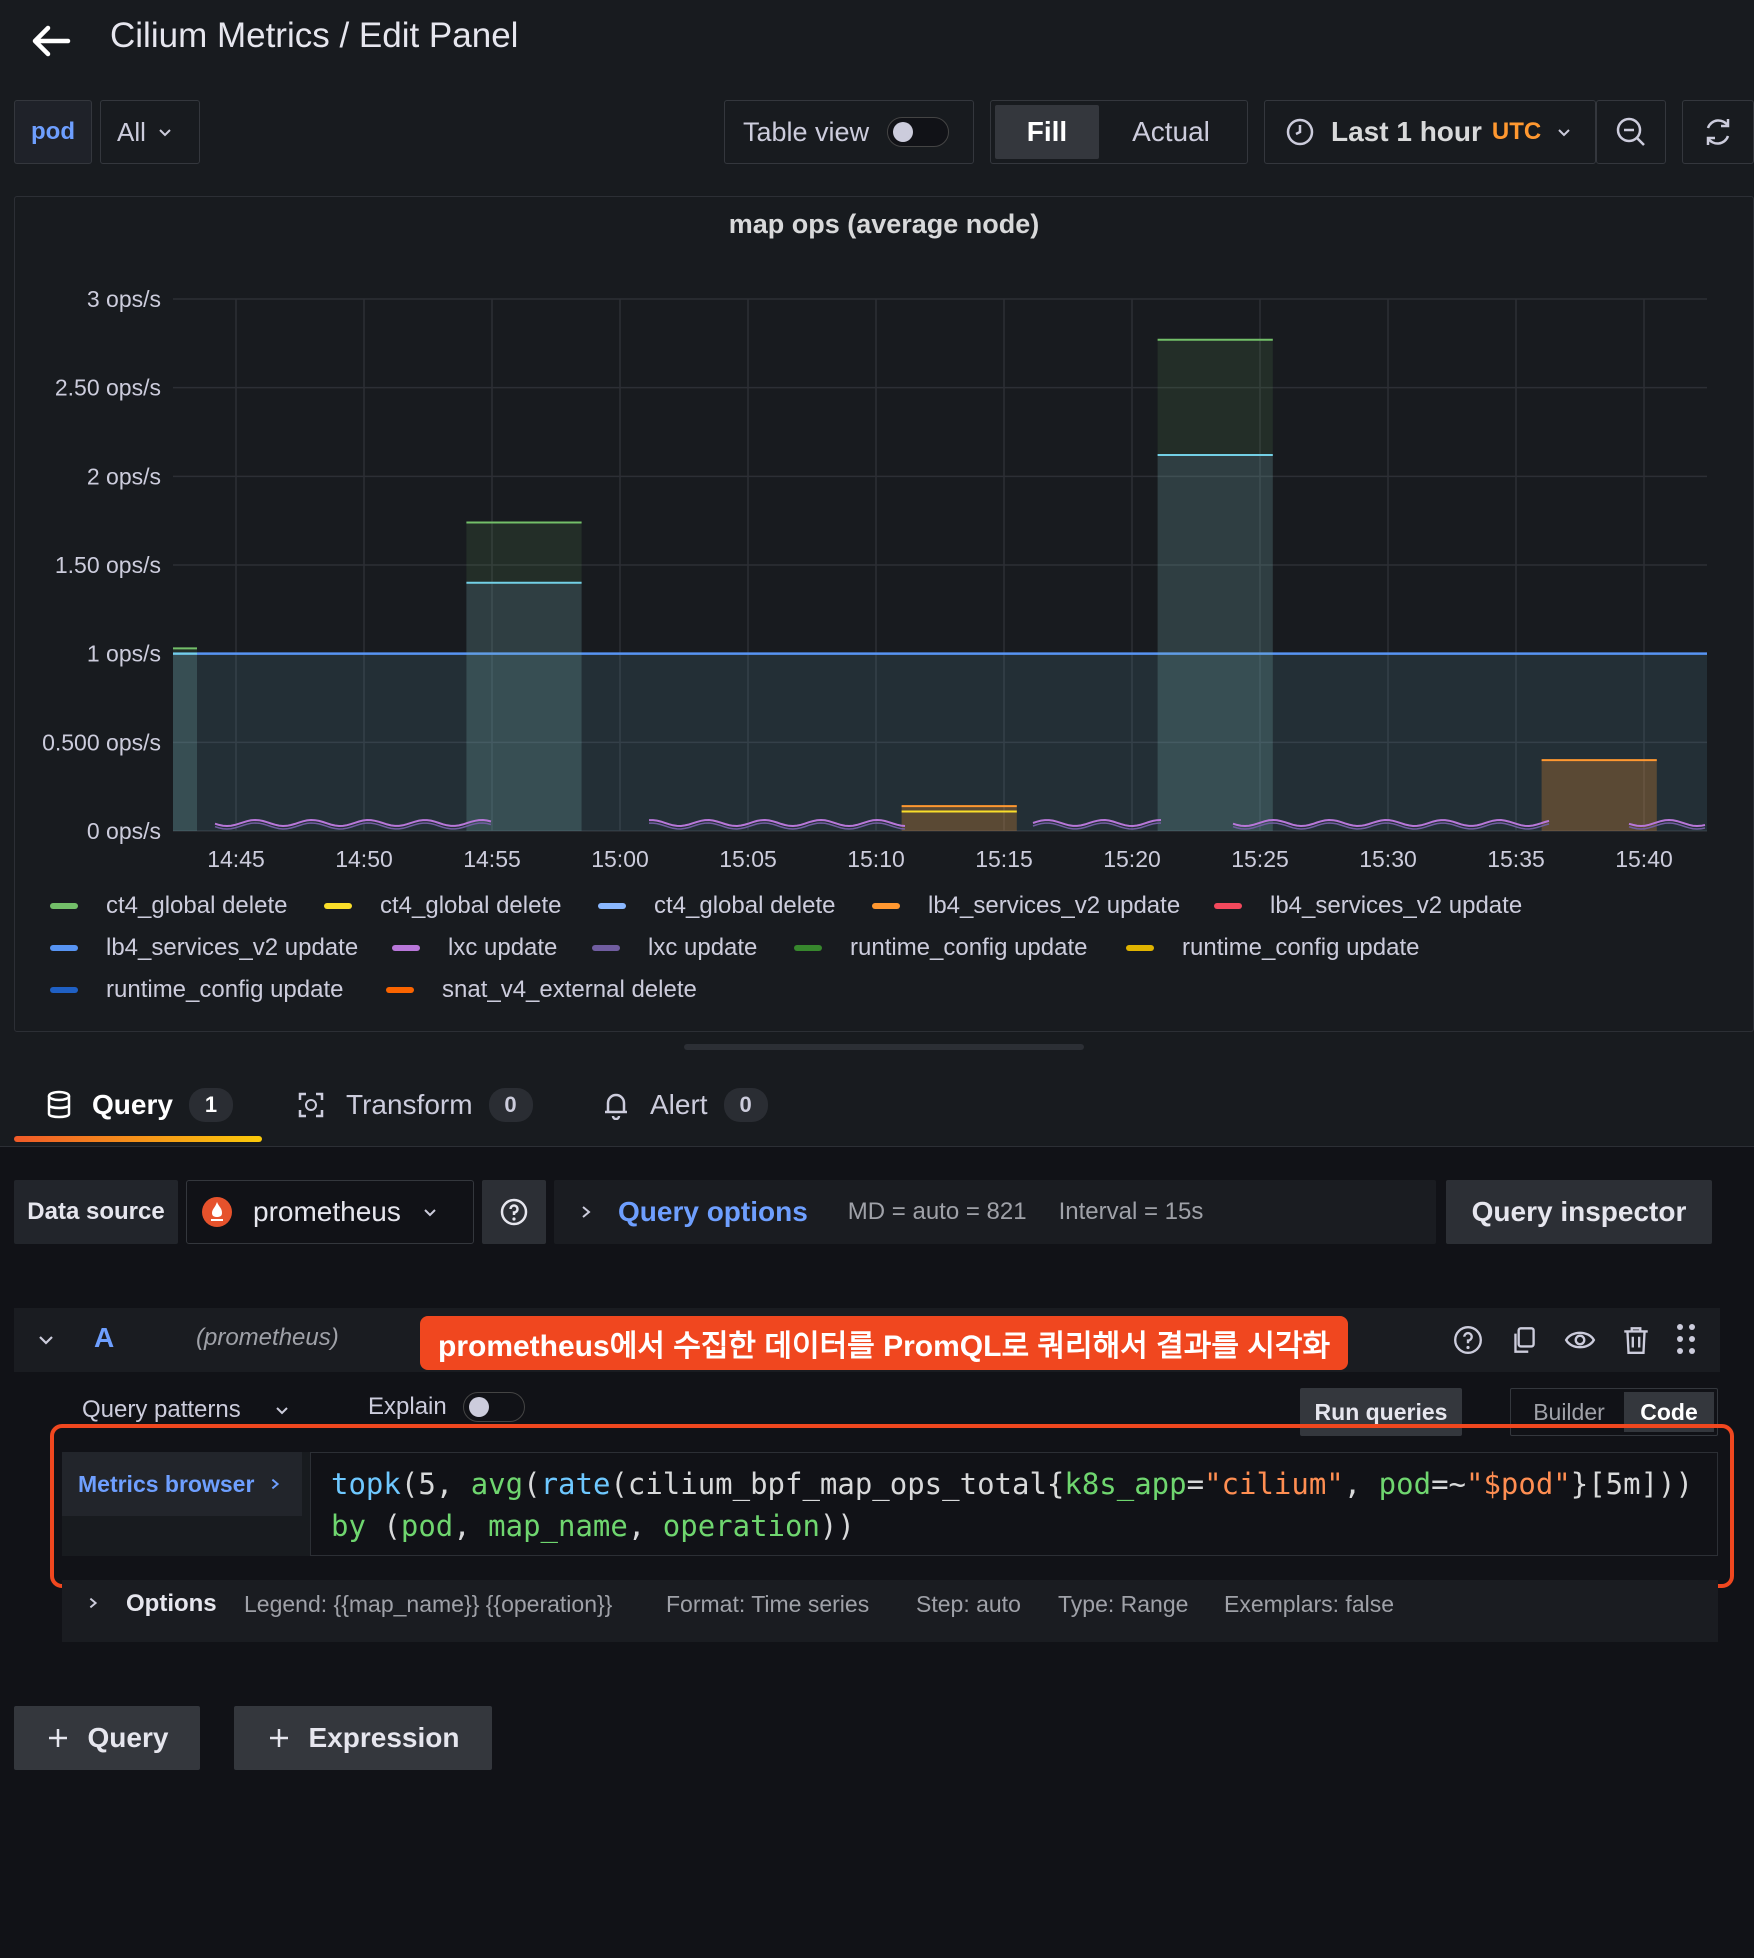 This screenshot has height=1958, width=1754. I want to click on exemplars-text: Exemplars: false, so click(1309, 1604).